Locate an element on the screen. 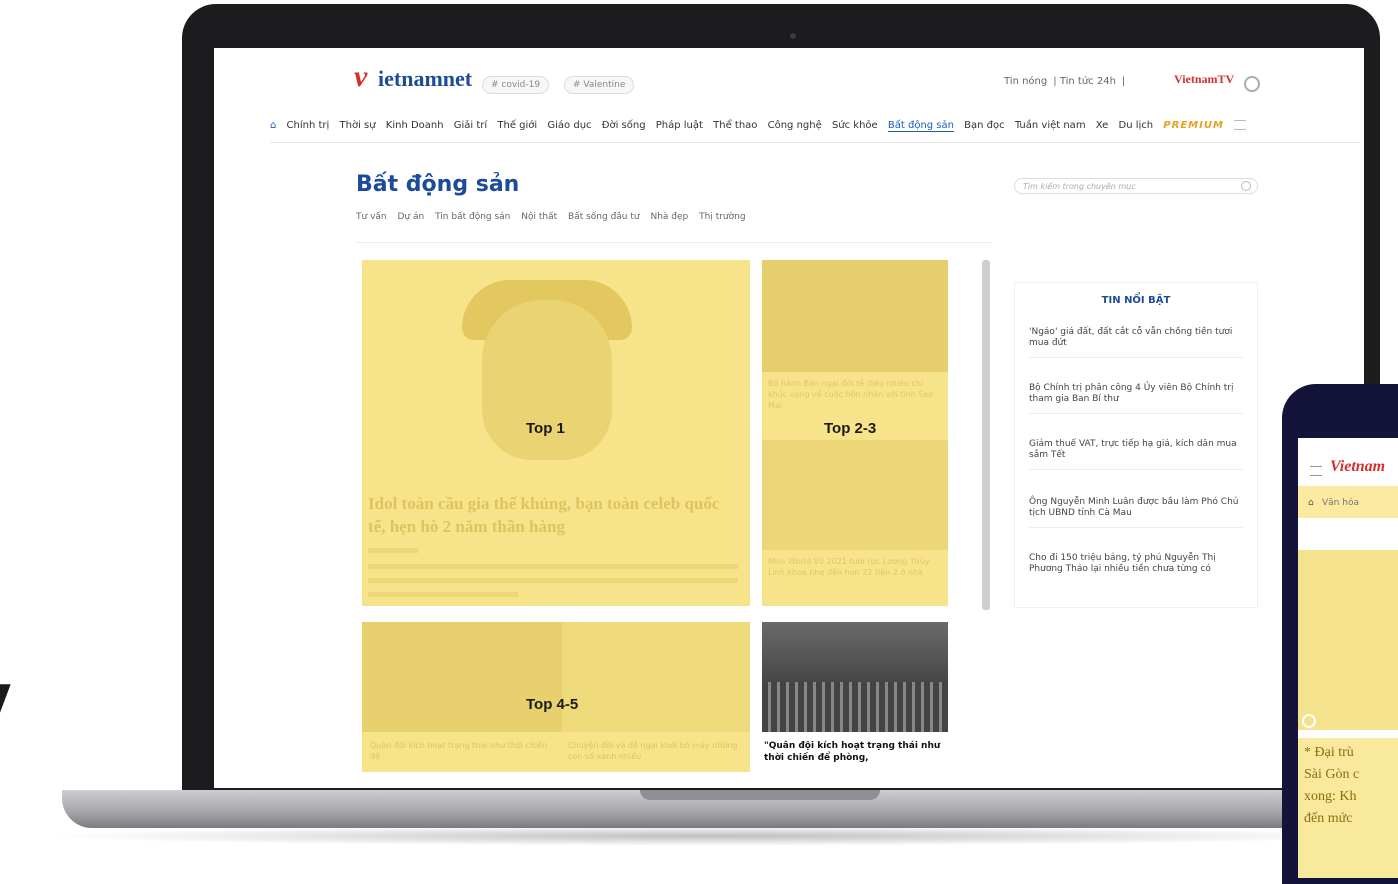 The width and height of the screenshot is (1398, 884). page-title: Bất động sản is located at coordinates (438, 184).